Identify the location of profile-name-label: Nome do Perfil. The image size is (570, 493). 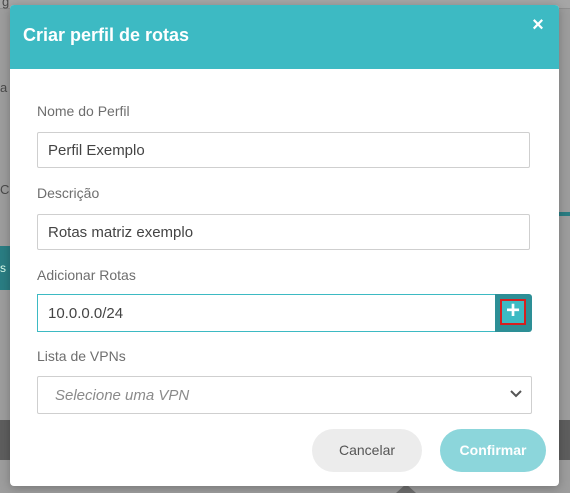
(83, 111).